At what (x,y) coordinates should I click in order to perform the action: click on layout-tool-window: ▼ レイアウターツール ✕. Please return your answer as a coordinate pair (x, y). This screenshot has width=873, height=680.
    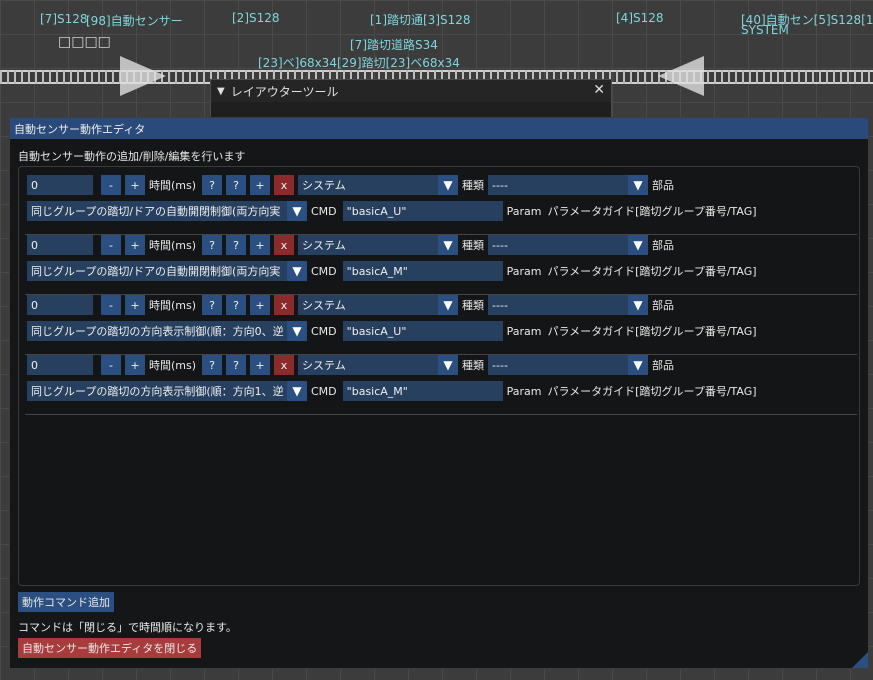
    Looking at the image, I should click on (411, 100).